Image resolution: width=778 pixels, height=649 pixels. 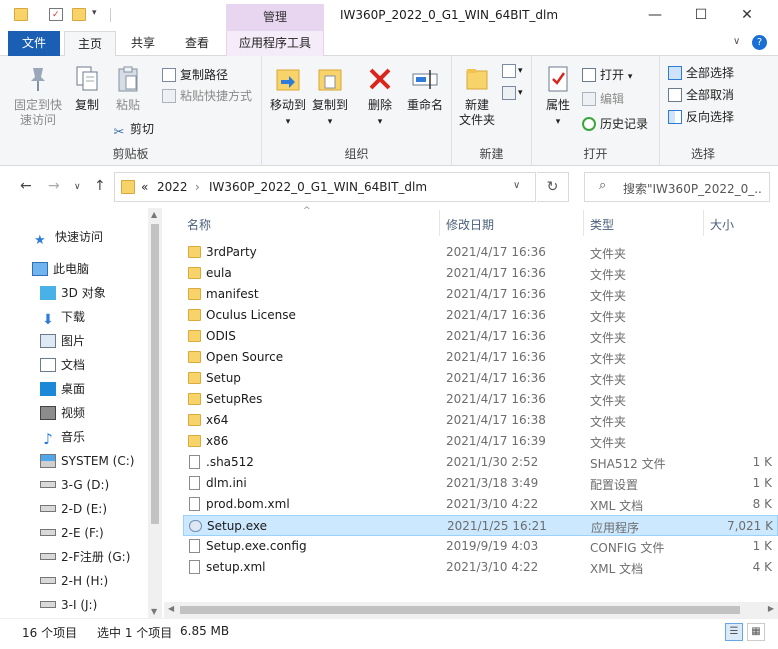 I want to click on forward-arrow-icon: →, so click(x=54, y=186).